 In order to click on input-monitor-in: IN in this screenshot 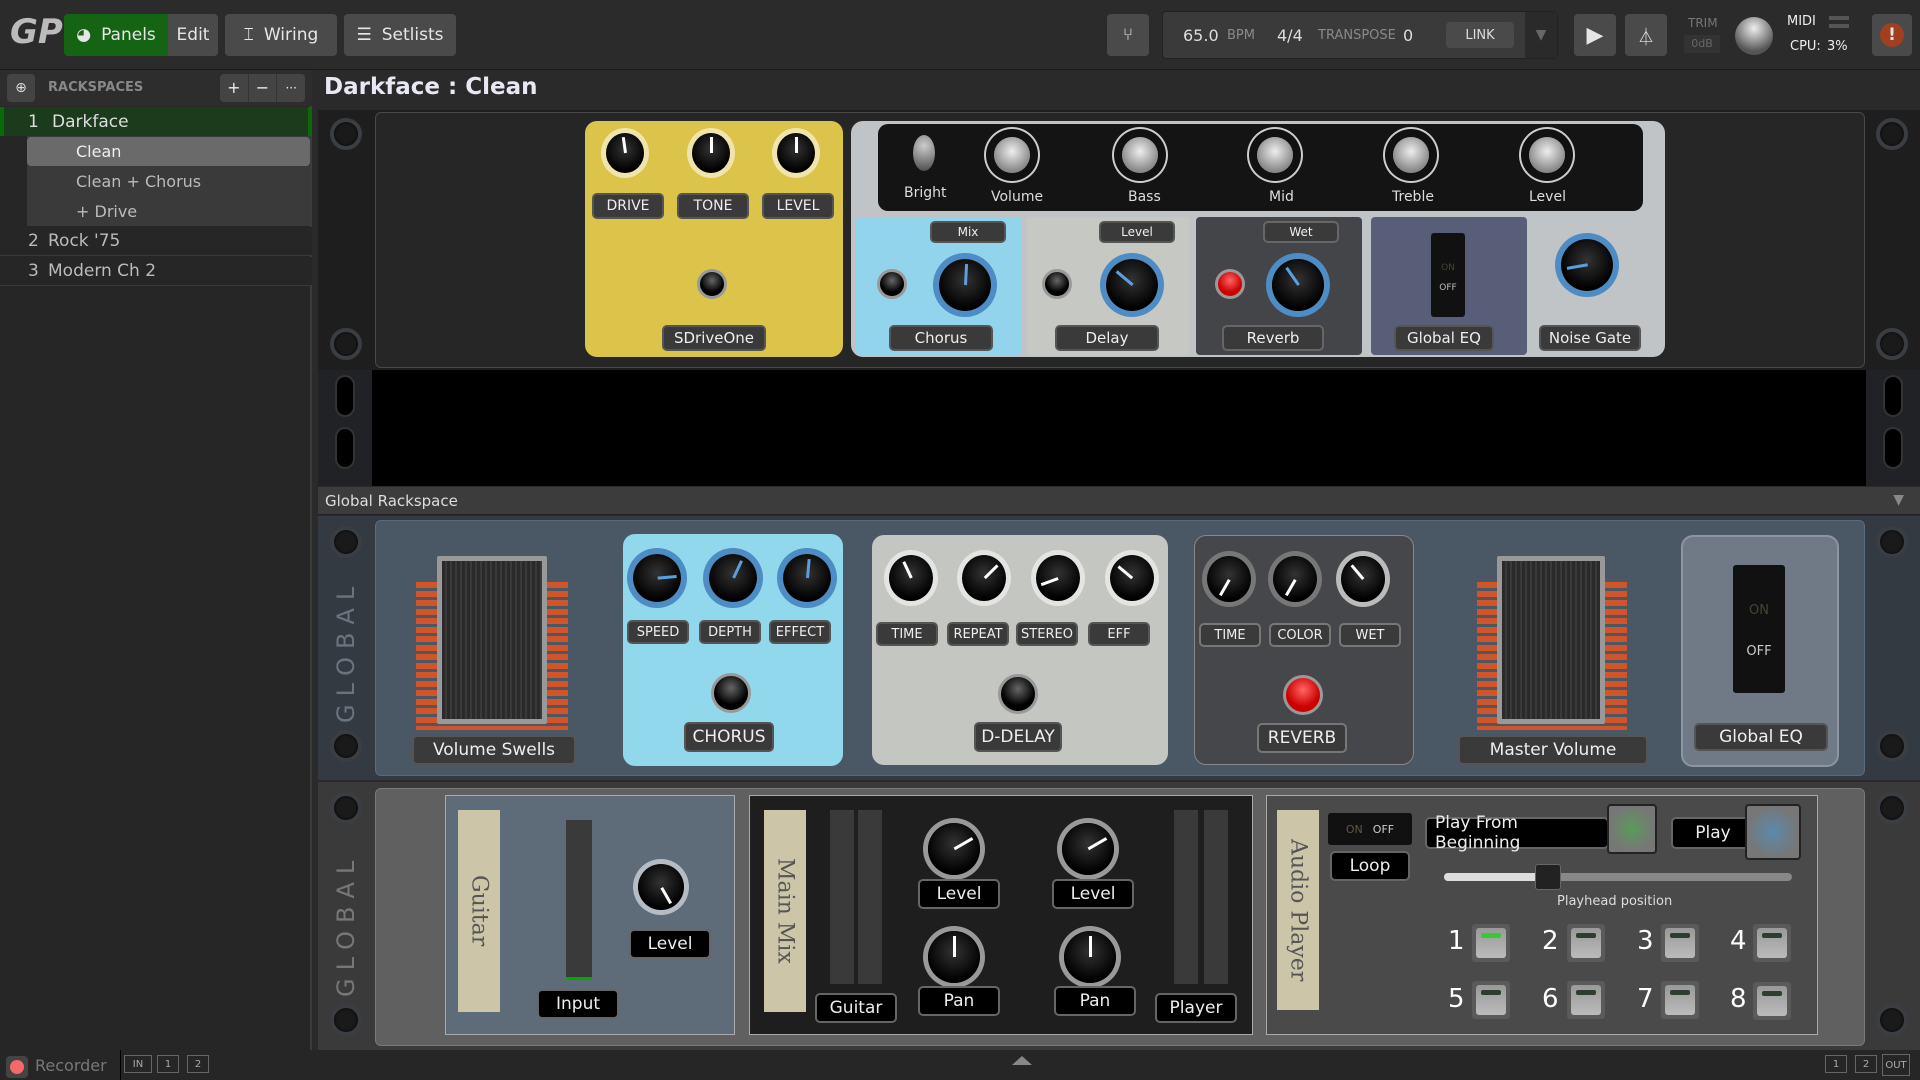, I will do `click(138, 1064)`.